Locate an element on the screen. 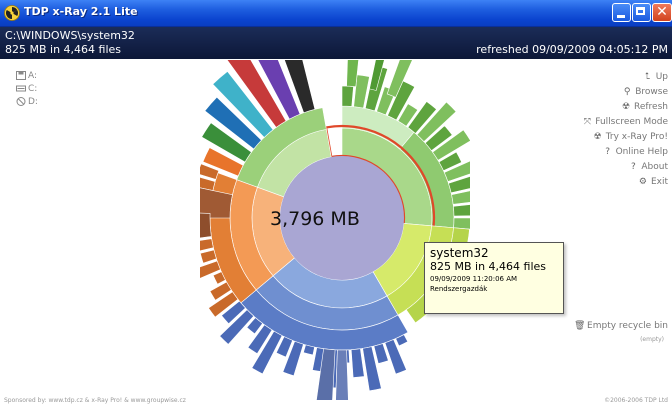  tooltip-file-summary: 825 MB in 4,464 files is located at coordinates (488, 266).